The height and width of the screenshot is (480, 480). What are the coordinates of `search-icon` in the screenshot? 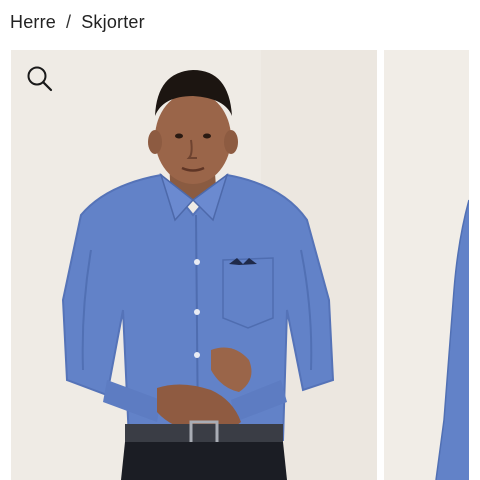 It's located at (40, 79).